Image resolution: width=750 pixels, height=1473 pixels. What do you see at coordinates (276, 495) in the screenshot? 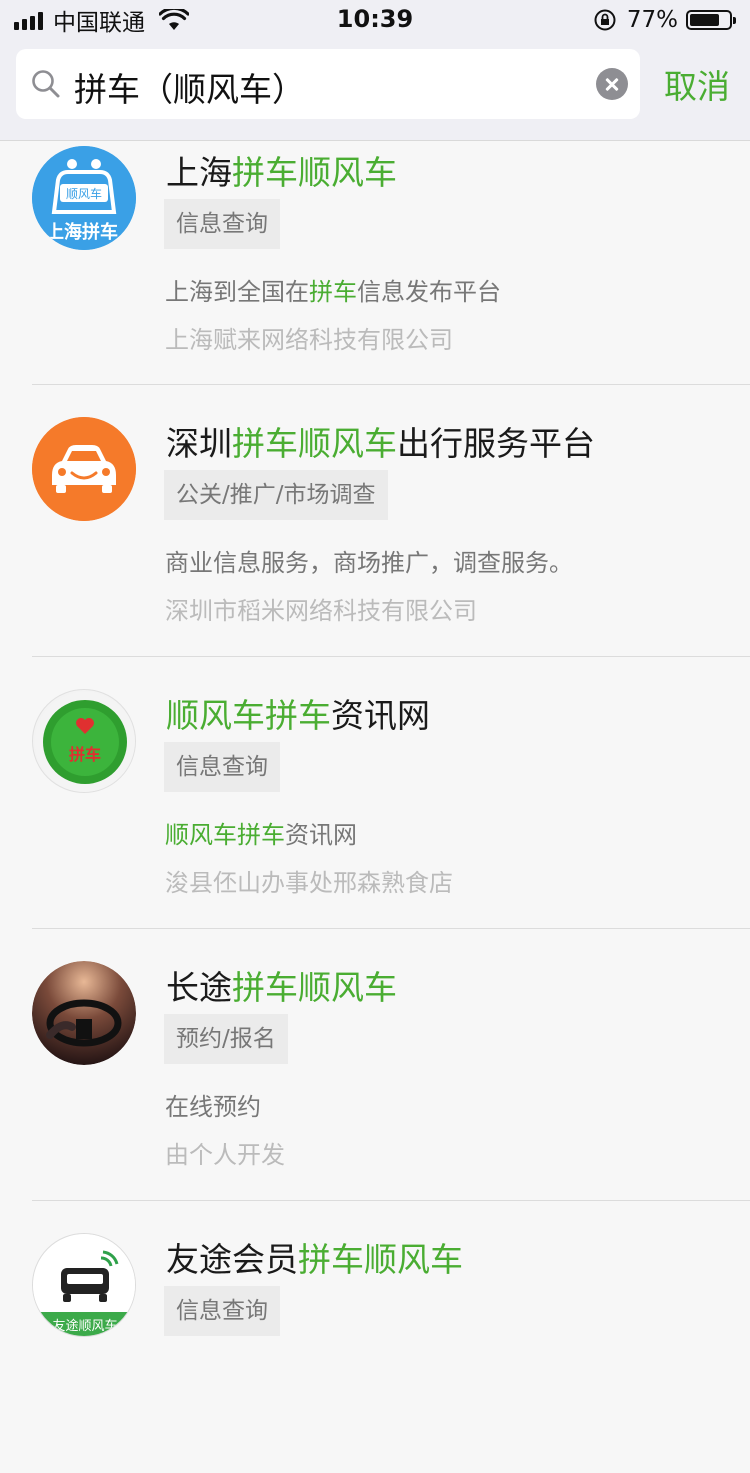
I see `category-tag: 公关/推广/市场调查` at bounding box center [276, 495].